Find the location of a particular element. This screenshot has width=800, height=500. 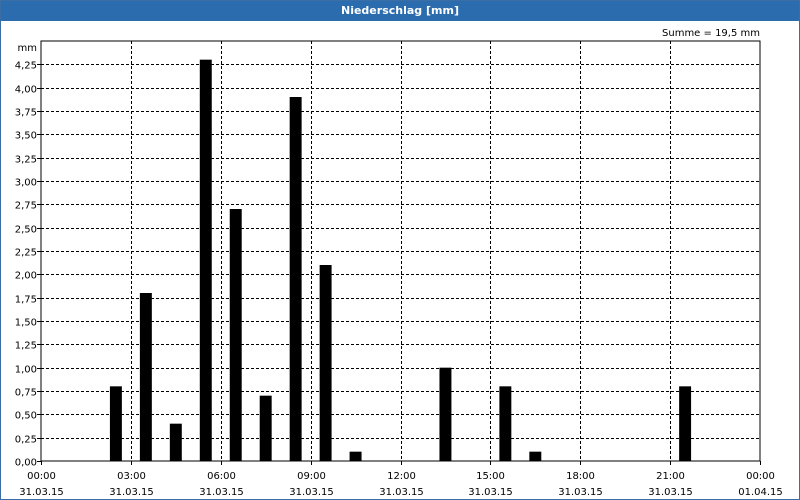

x-tick-time: 09:00 is located at coordinates (311, 476).